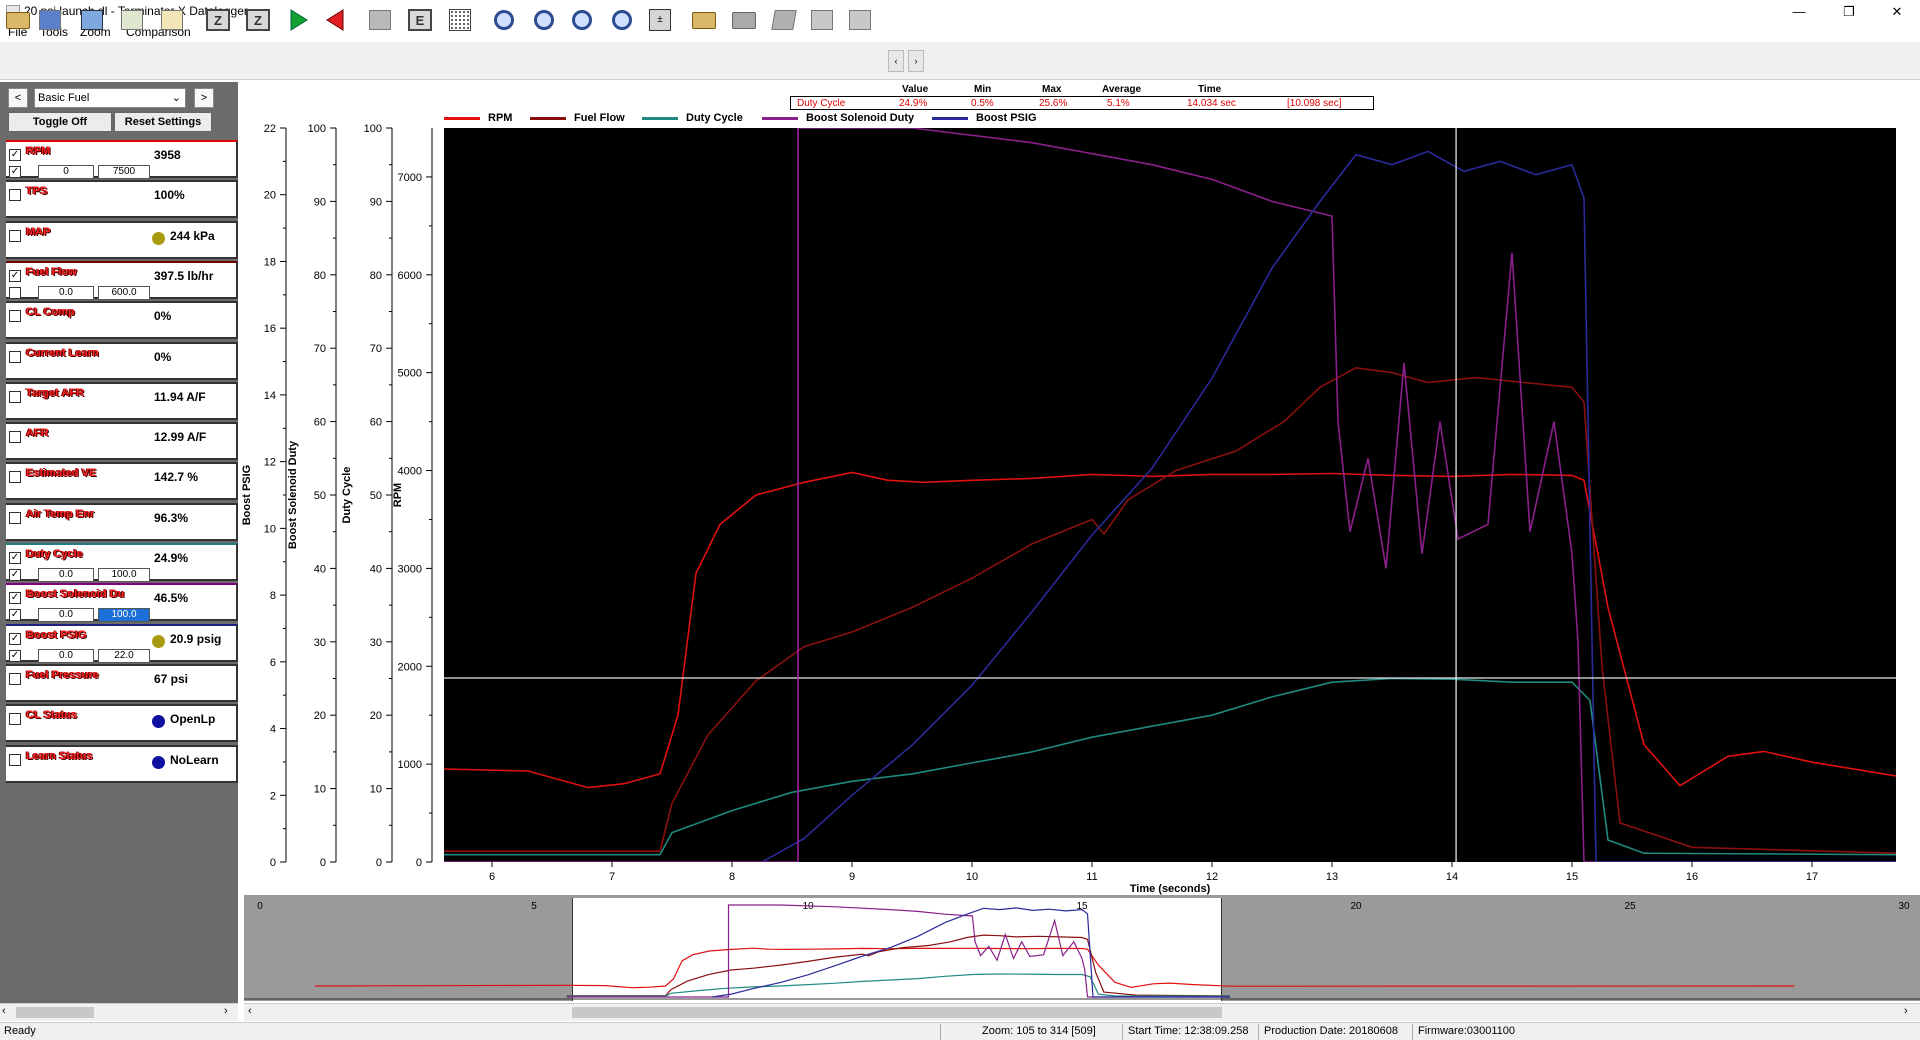  I want to click on ov-scroll-right-arrow: ›, so click(1906, 1011).